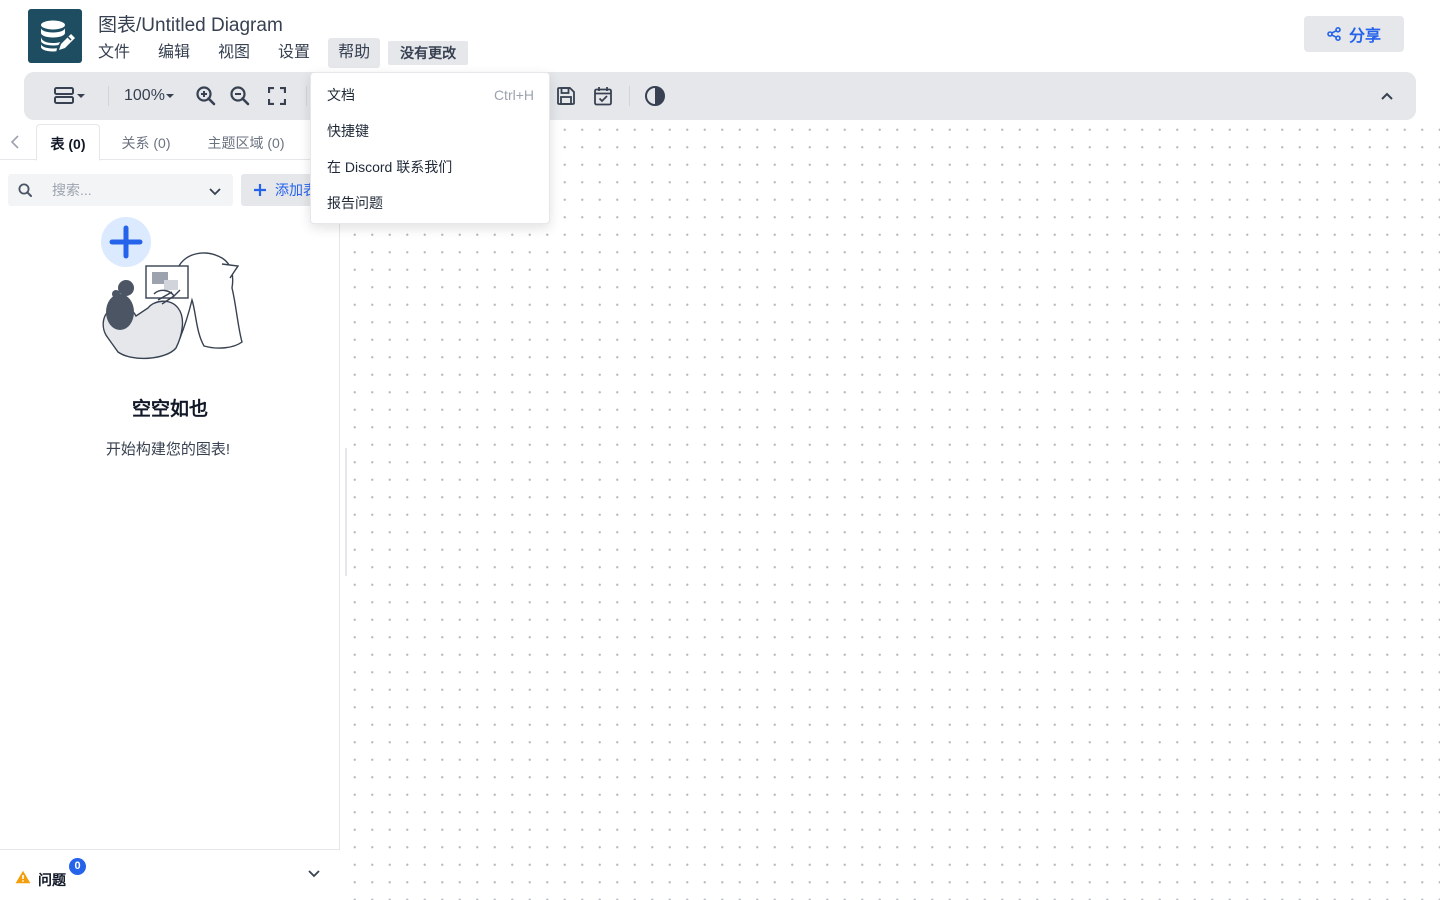 Image resolution: width=1440 pixels, height=900 pixels. I want to click on plus-icon, so click(260, 190).